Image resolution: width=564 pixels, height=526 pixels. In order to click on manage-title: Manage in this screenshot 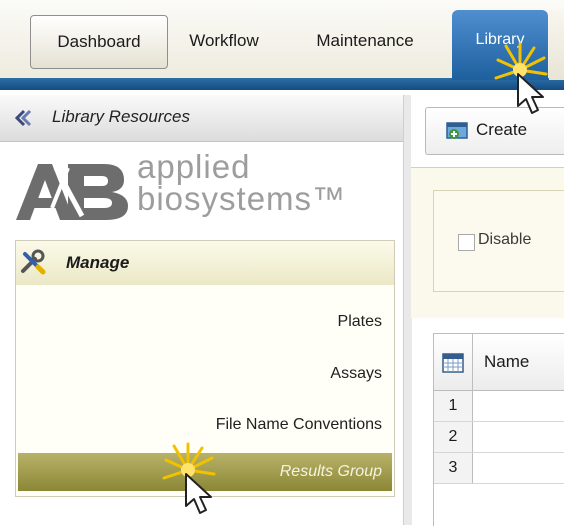, I will do `click(98, 262)`.